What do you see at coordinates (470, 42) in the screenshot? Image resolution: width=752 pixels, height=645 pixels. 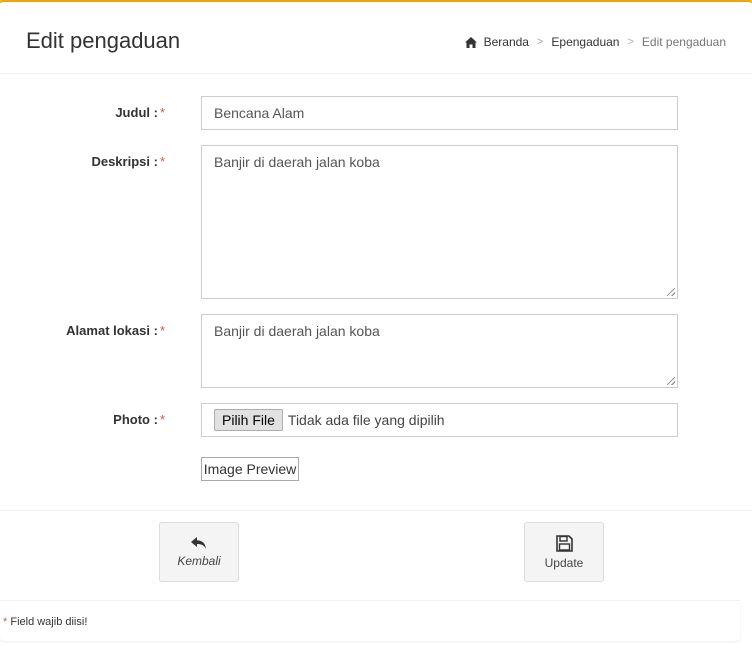 I see `home-icon` at bounding box center [470, 42].